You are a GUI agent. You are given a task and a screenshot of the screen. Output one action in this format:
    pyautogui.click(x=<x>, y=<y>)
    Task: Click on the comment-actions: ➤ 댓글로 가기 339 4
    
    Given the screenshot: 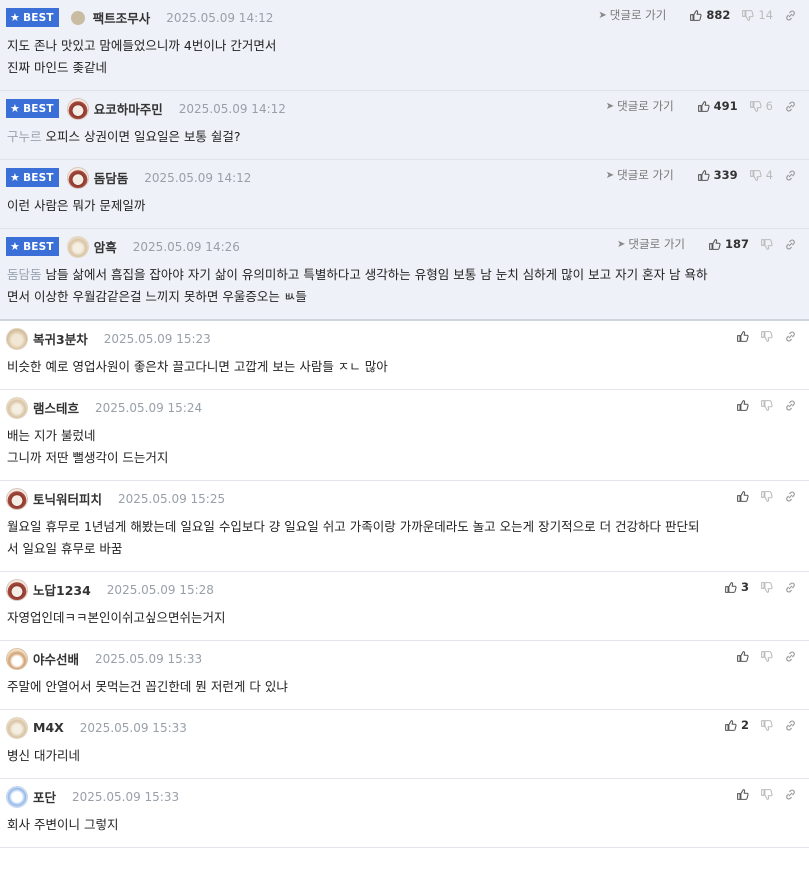 What is the action you would take?
    pyautogui.click(x=701, y=175)
    